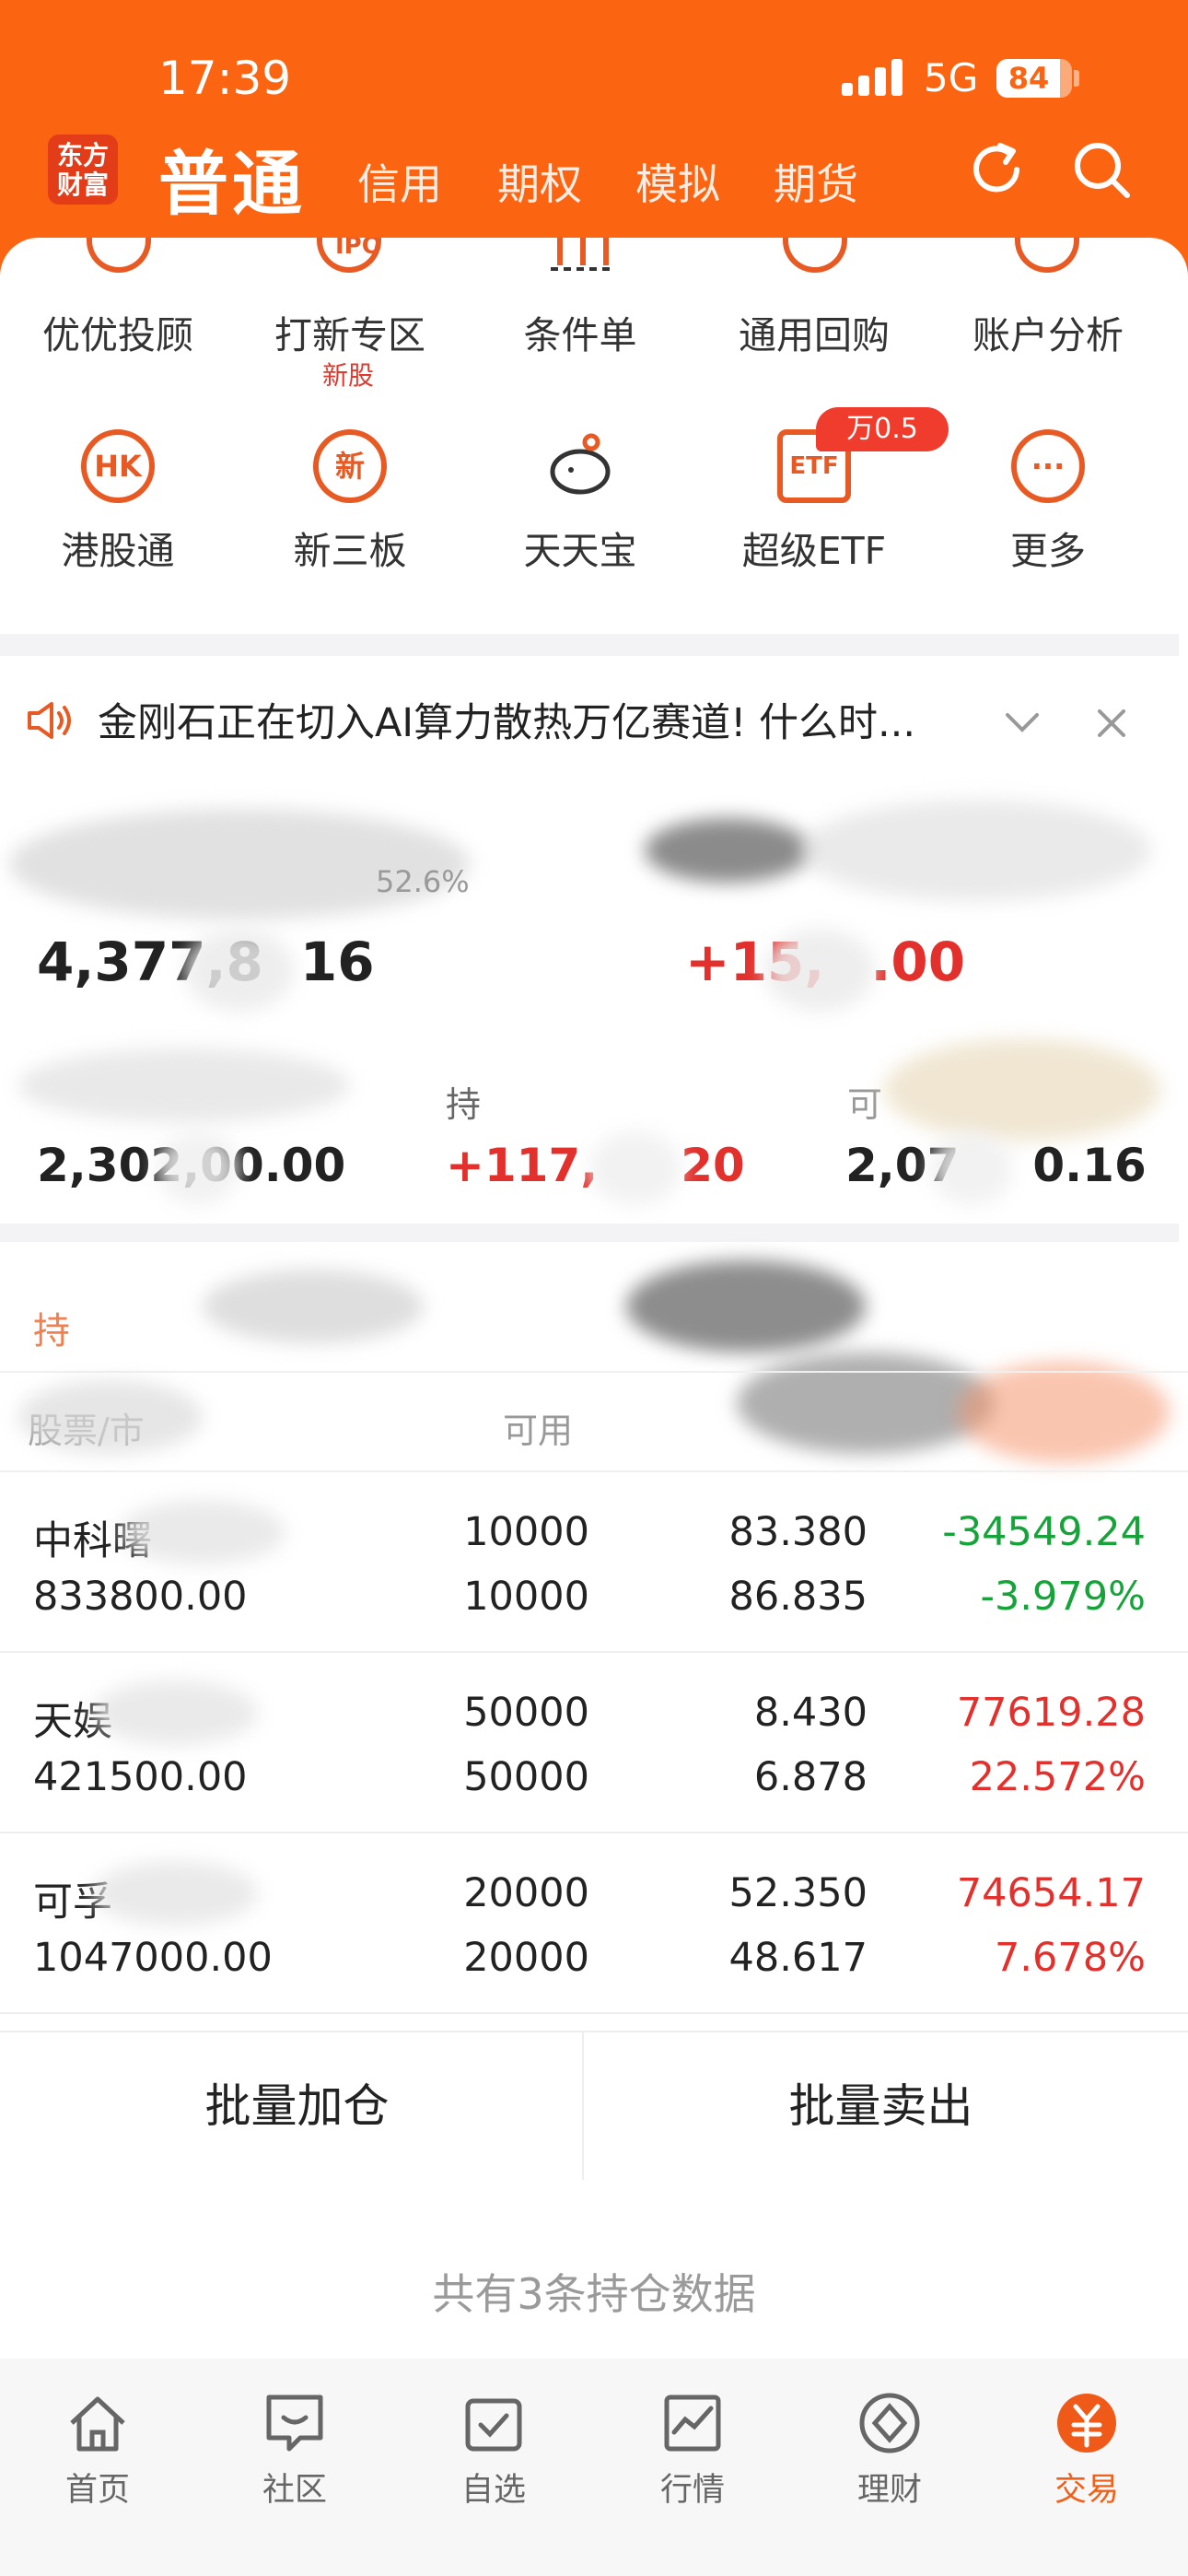 This screenshot has width=1188, height=2576. Describe the element at coordinates (526, 1532) in the screenshot. I see `stock-quantity: 10000` at that location.